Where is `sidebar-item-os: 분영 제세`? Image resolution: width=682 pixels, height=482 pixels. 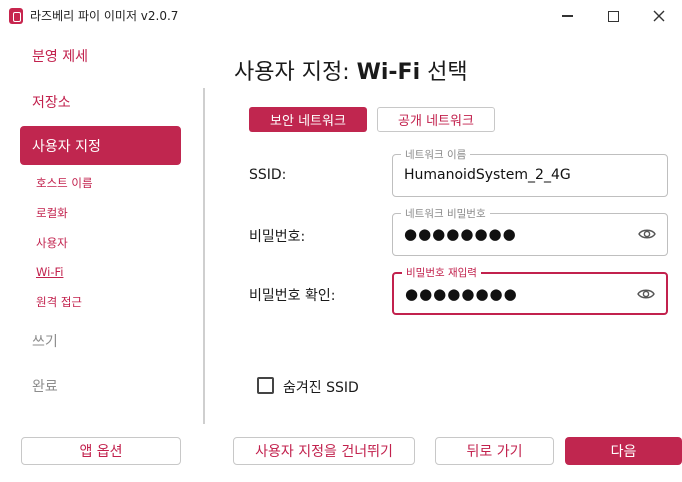 sidebar-item-os: 분영 제세 is located at coordinates (100, 55).